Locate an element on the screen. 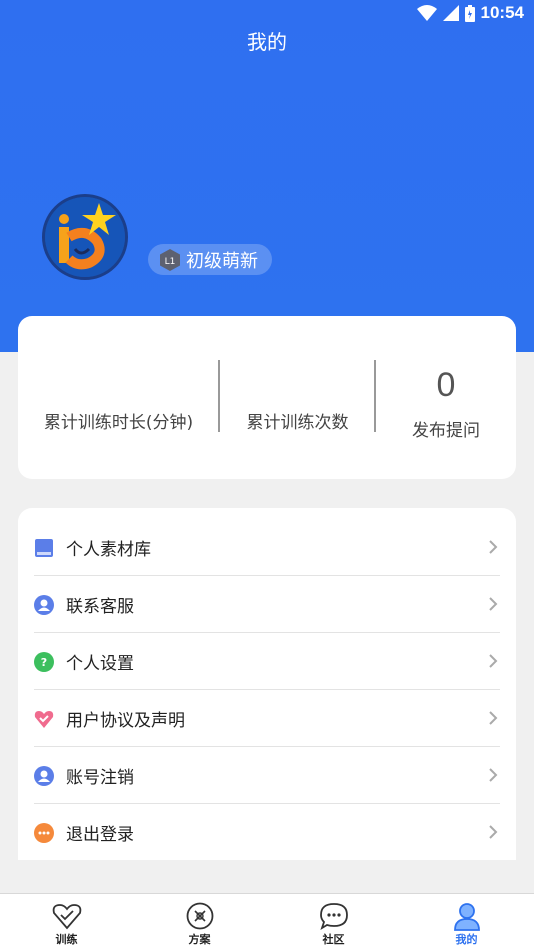  level-hex-icon: L1 is located at coordinates (170, 259).